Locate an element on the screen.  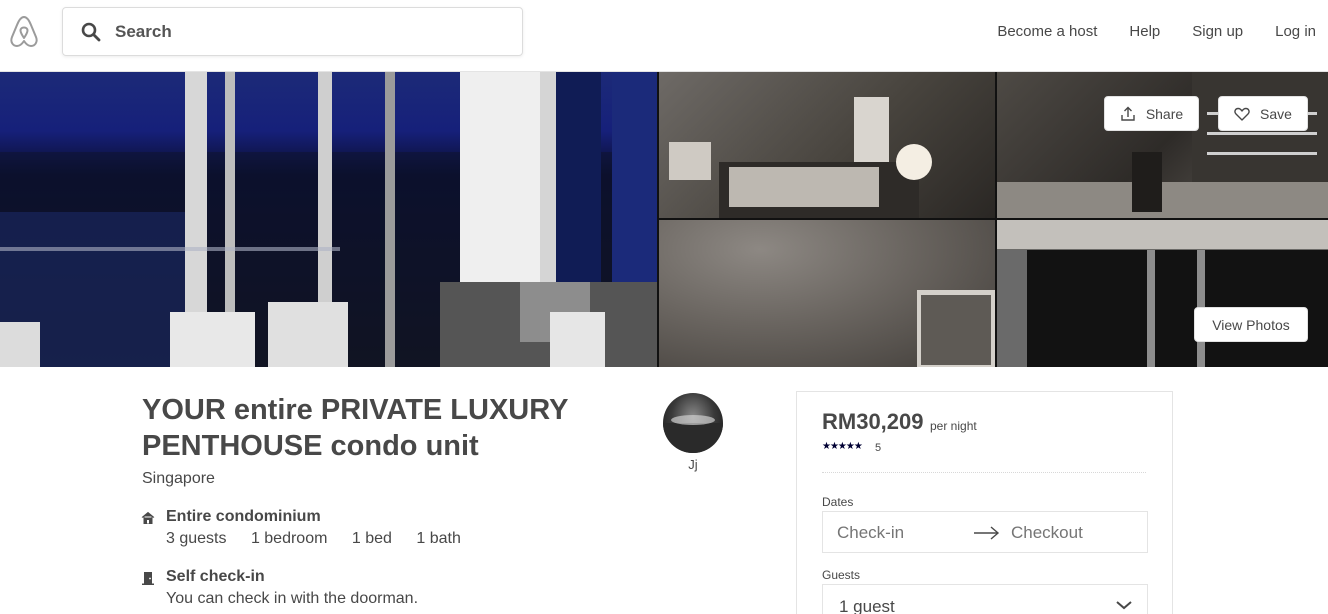
photo-bedroom is located at coordinates (827, 145).